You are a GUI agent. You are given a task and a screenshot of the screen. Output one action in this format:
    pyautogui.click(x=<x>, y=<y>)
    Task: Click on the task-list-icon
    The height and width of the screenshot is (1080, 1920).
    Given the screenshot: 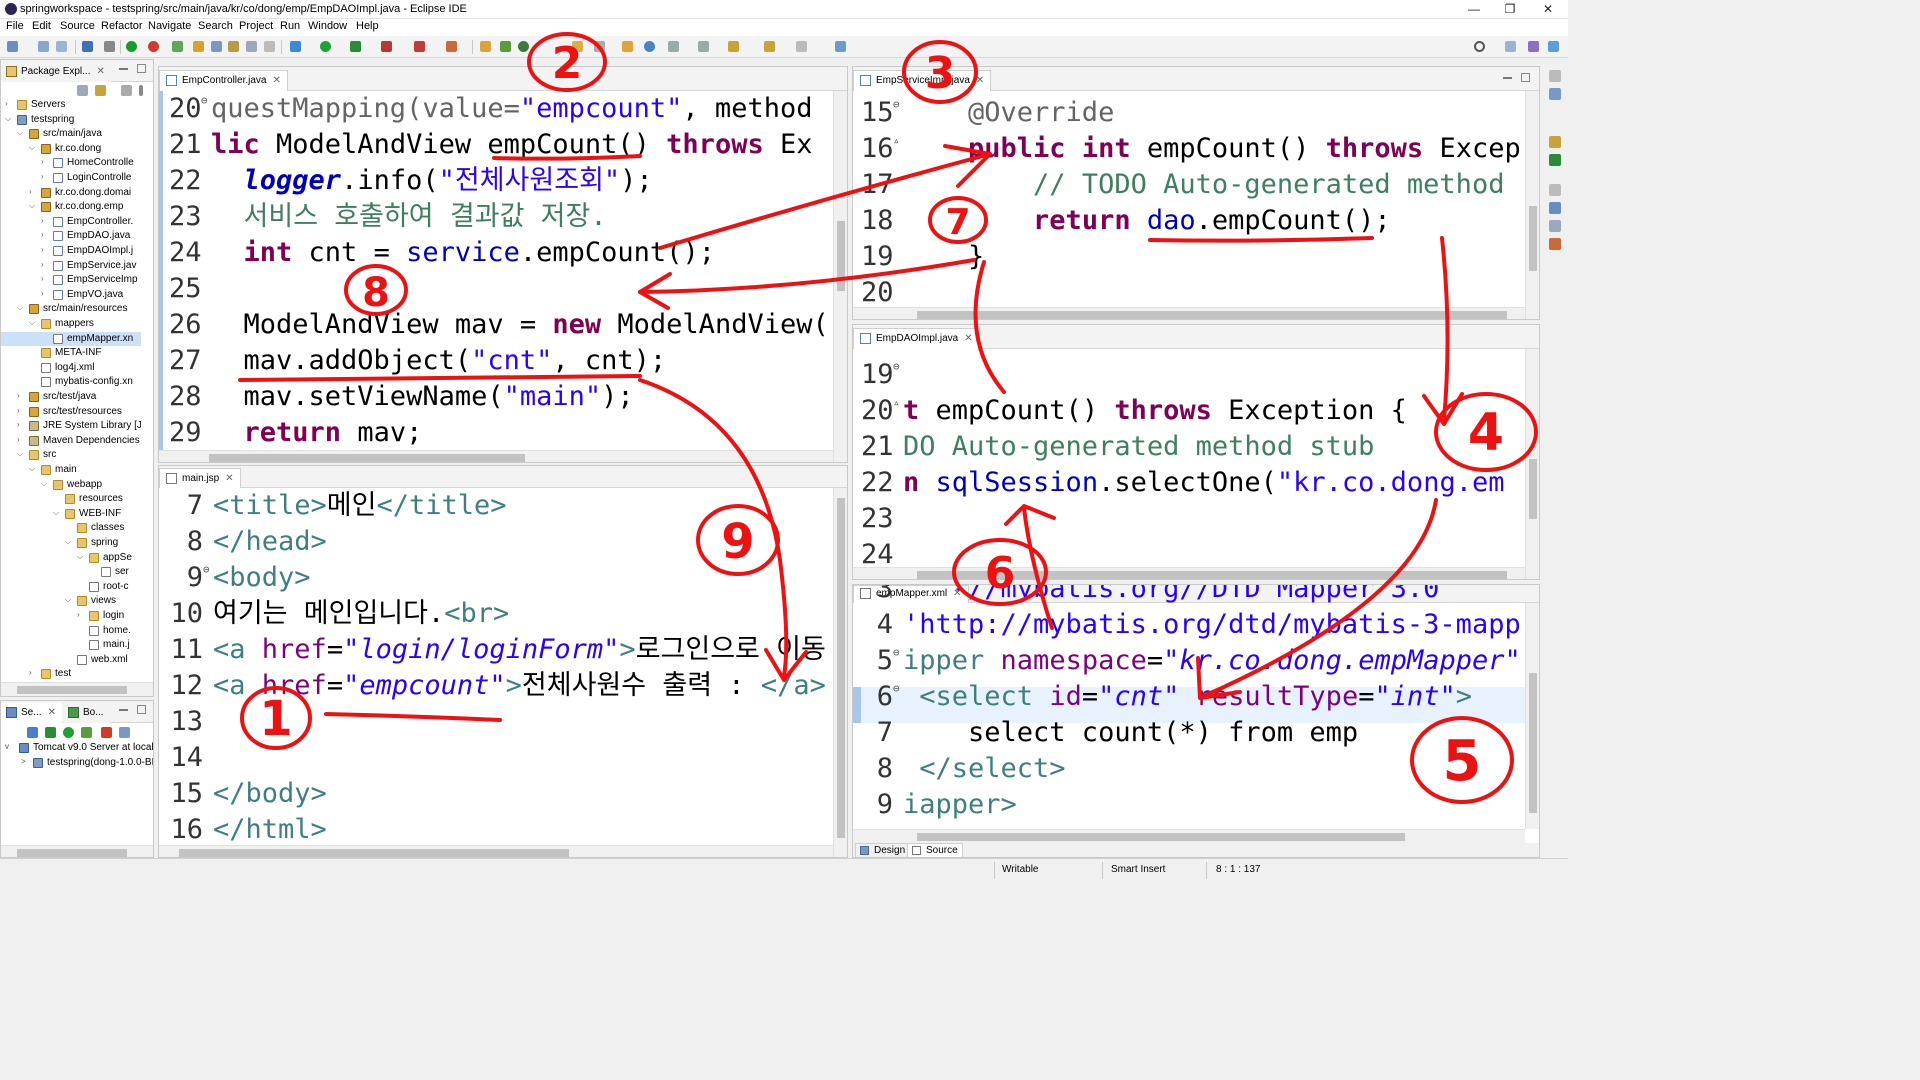 What is the action you would take?
    pyautogui.click(x=1555, y=142)
    